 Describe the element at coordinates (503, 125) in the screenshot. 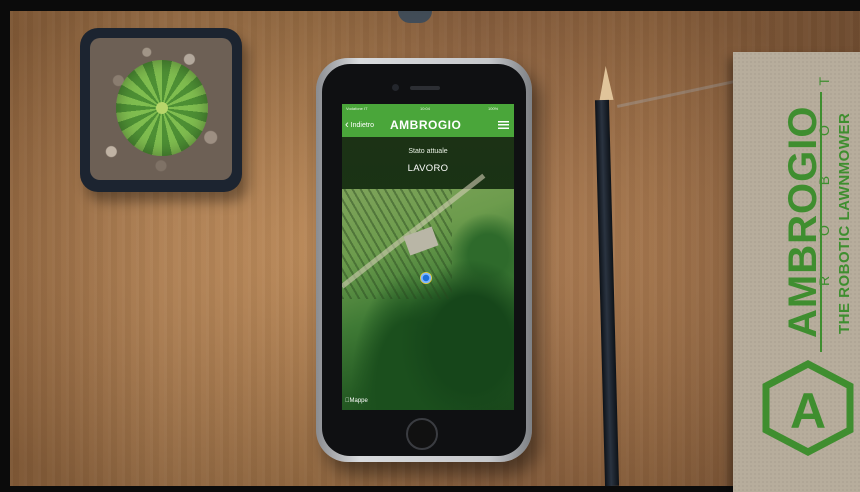

I see `hamburger-menu-icon` at that location.